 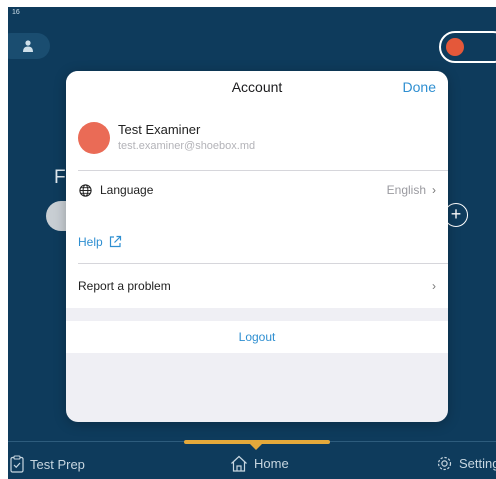 I want to click on language-label: Language, so click(x=127, y=190).